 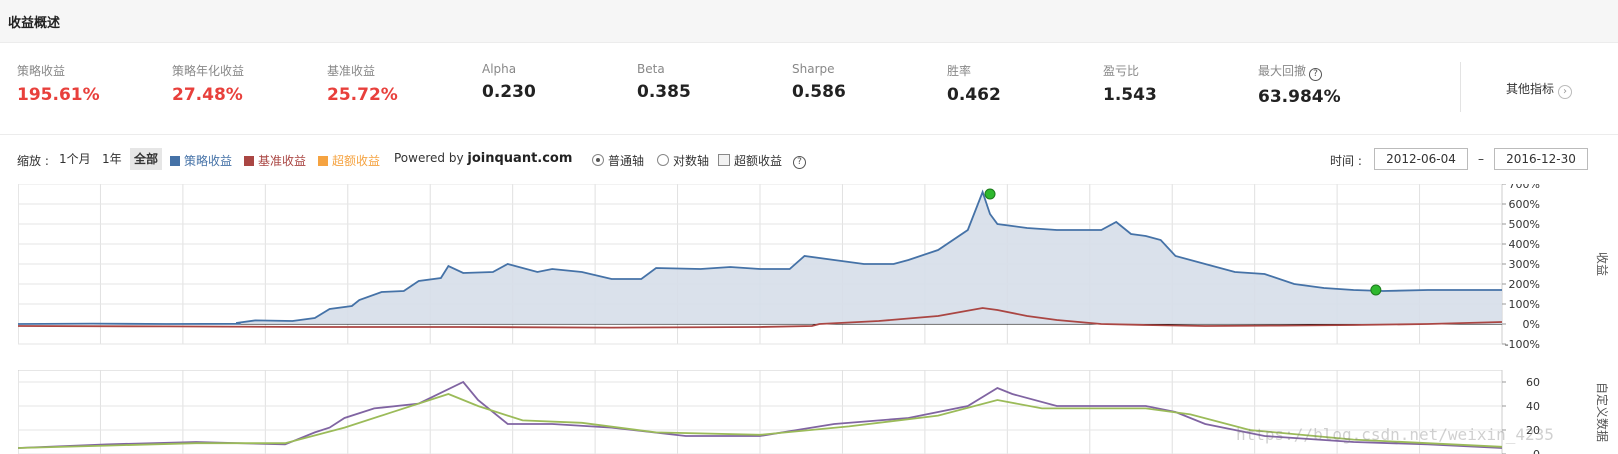 I want to click on zoom-1-month: 1个月, so click(x=75, y=159).